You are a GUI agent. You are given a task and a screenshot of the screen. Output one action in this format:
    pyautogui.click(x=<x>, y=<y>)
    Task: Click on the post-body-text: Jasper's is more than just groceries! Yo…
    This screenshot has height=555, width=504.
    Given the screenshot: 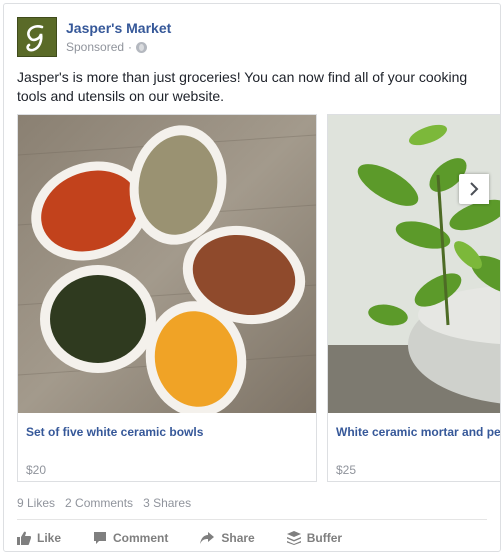 What is the action you would take?
    pyautogui.click(x=242, y=86)
    